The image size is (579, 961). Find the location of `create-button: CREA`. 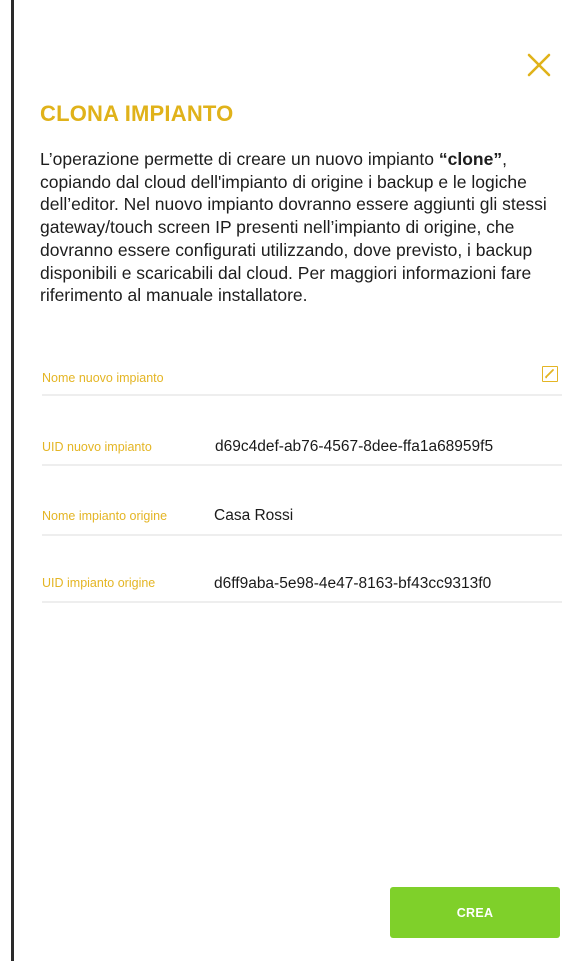

create-button: CREA is located at coordinates (475, 912).